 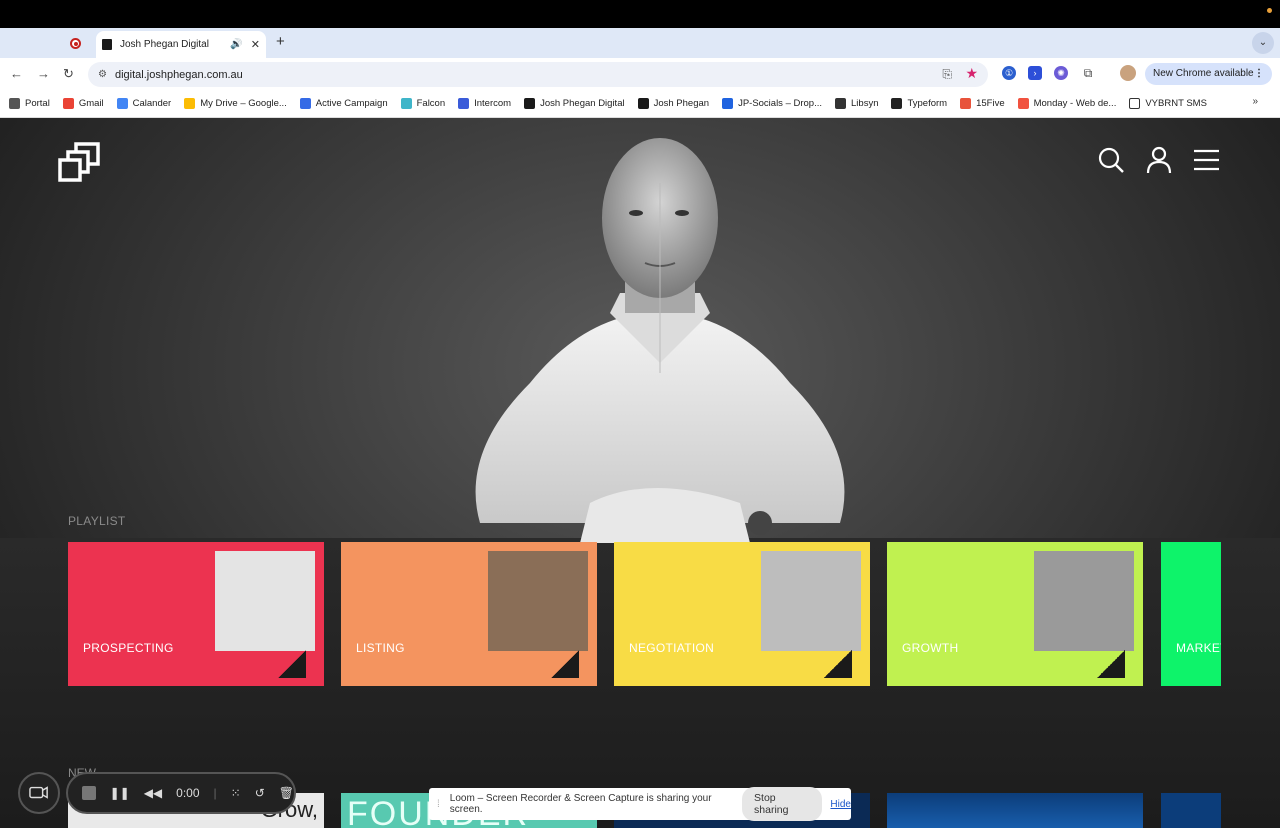 What do you see at coordinates (1035, 73) in the screenshot?
I see `active-campaign-ext-icon: ›` at bounding box center [1035, 73].